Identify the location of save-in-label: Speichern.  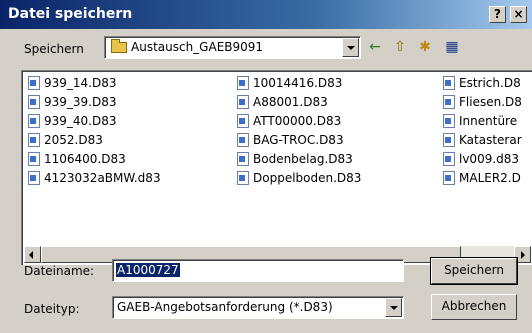
(54, 49).